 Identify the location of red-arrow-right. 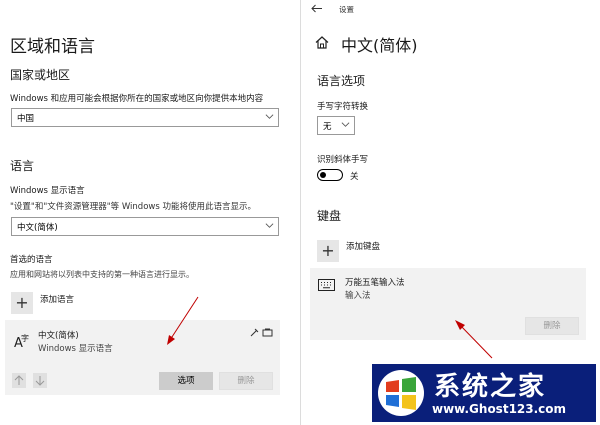
(475, 341).